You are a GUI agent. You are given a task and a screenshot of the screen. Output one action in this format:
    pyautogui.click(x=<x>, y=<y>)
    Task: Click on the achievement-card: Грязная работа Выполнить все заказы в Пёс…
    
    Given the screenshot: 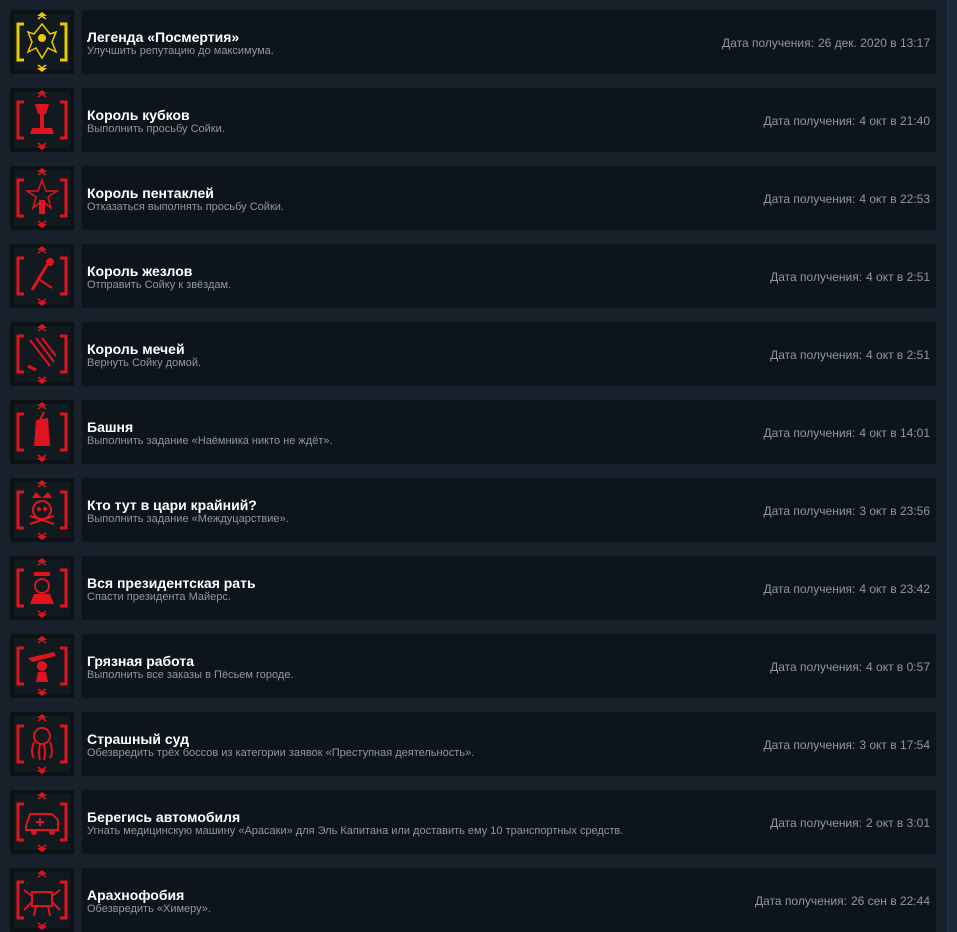 What is the action you would take?
    pyautogui.click(x=509, y=666)
    